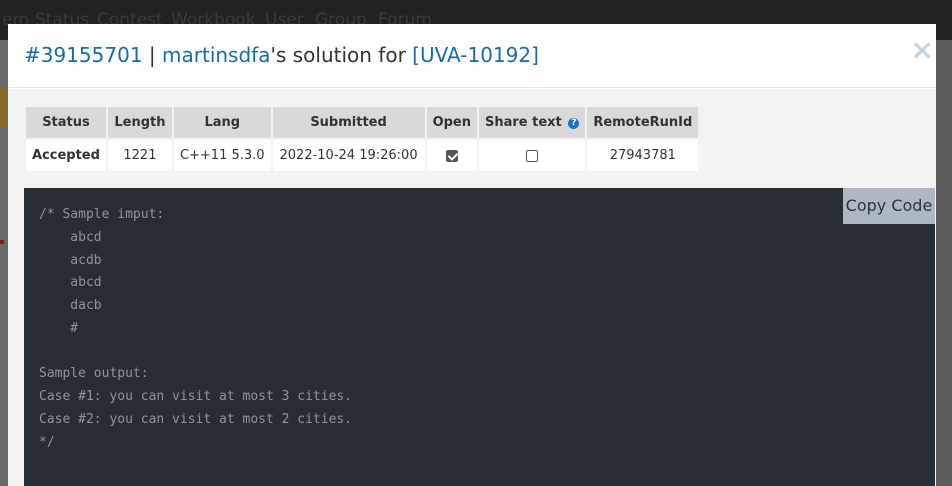 This screenshot has height=486, width=952. What do you see at coordinates (348, 155) in the screenshot?
I see `cell-submitted: 2022-10-24 19:26:00` at bounding box center [348, 155].